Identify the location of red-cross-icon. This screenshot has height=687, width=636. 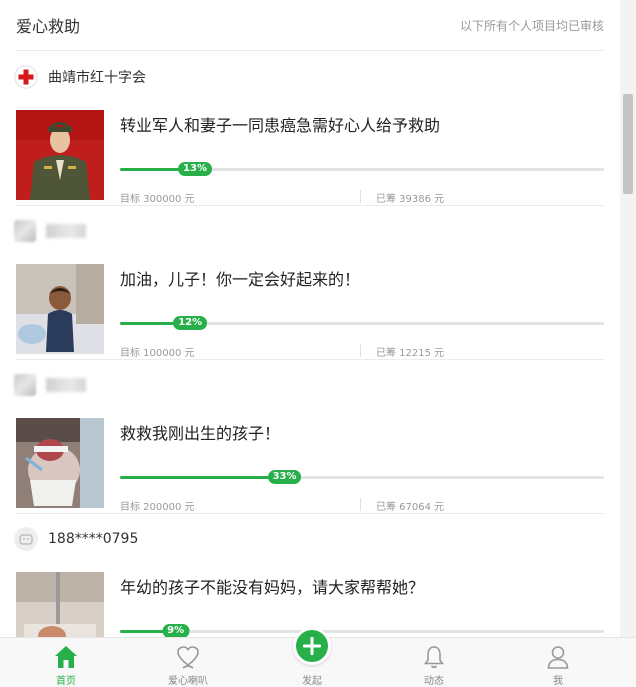
(26, 77).